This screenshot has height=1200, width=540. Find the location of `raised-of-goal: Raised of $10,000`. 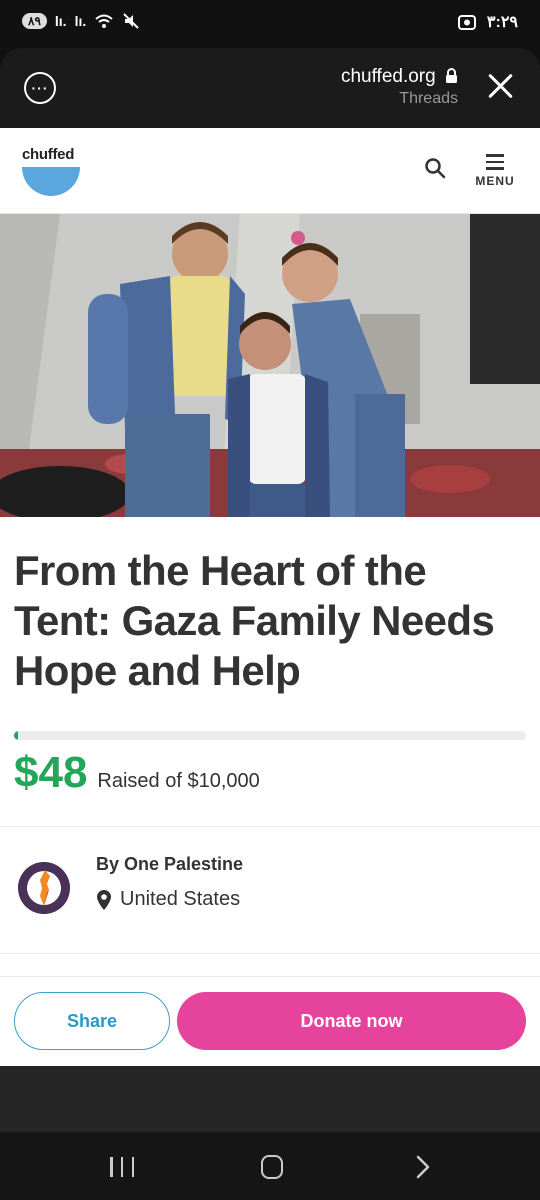

raised-of-goal: Raised of $10,000 is located at coordinates (178, 781).